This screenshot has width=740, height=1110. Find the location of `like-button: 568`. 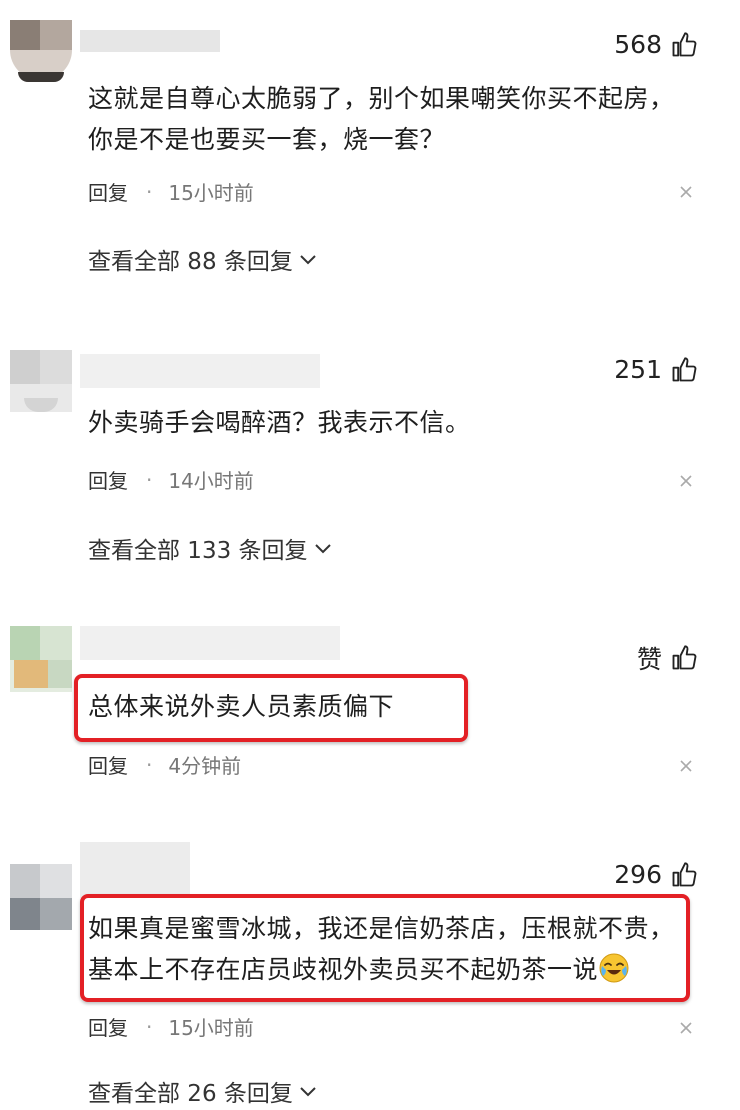

like-button: 568 is located at coordinates (656, 44).